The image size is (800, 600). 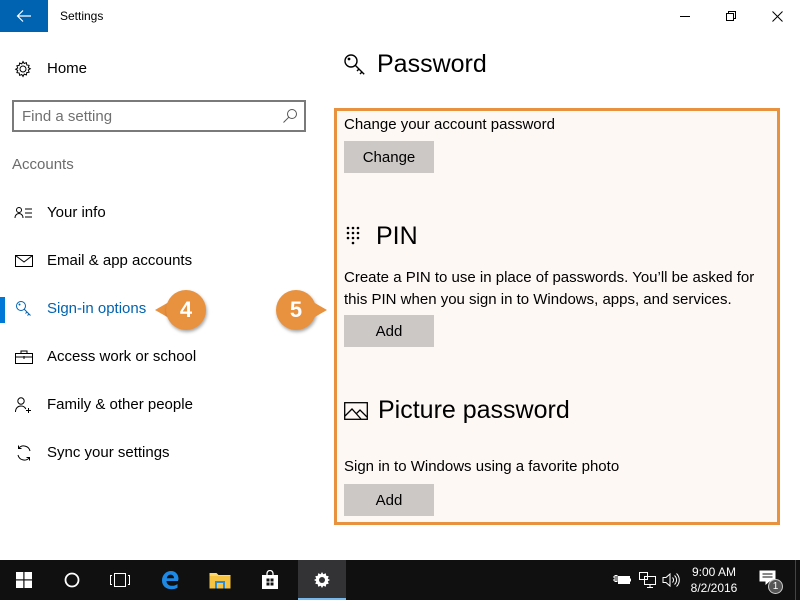 I want to click on show-desktop-button, so click(x=795, y=580).